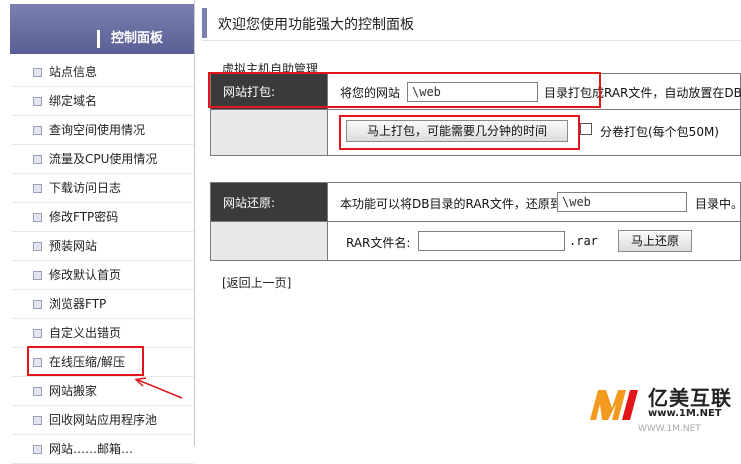 The image size is (741, 464). I want to click on back-link: [返回上一页], so click(256, 282).